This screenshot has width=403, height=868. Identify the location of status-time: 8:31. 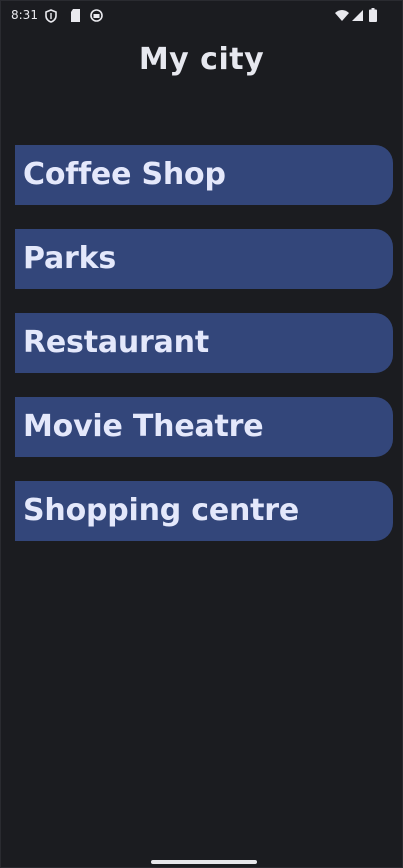
(24, 15).